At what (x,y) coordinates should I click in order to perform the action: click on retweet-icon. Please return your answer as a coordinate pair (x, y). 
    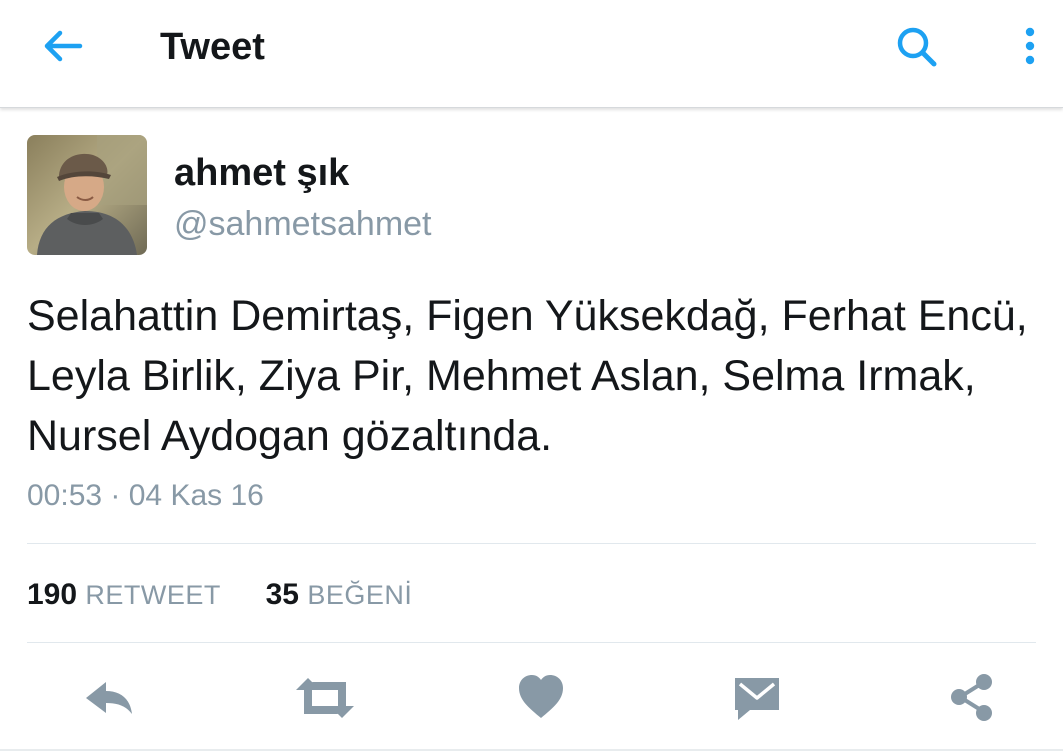
    Looking at the image, I should click on (325, 698).